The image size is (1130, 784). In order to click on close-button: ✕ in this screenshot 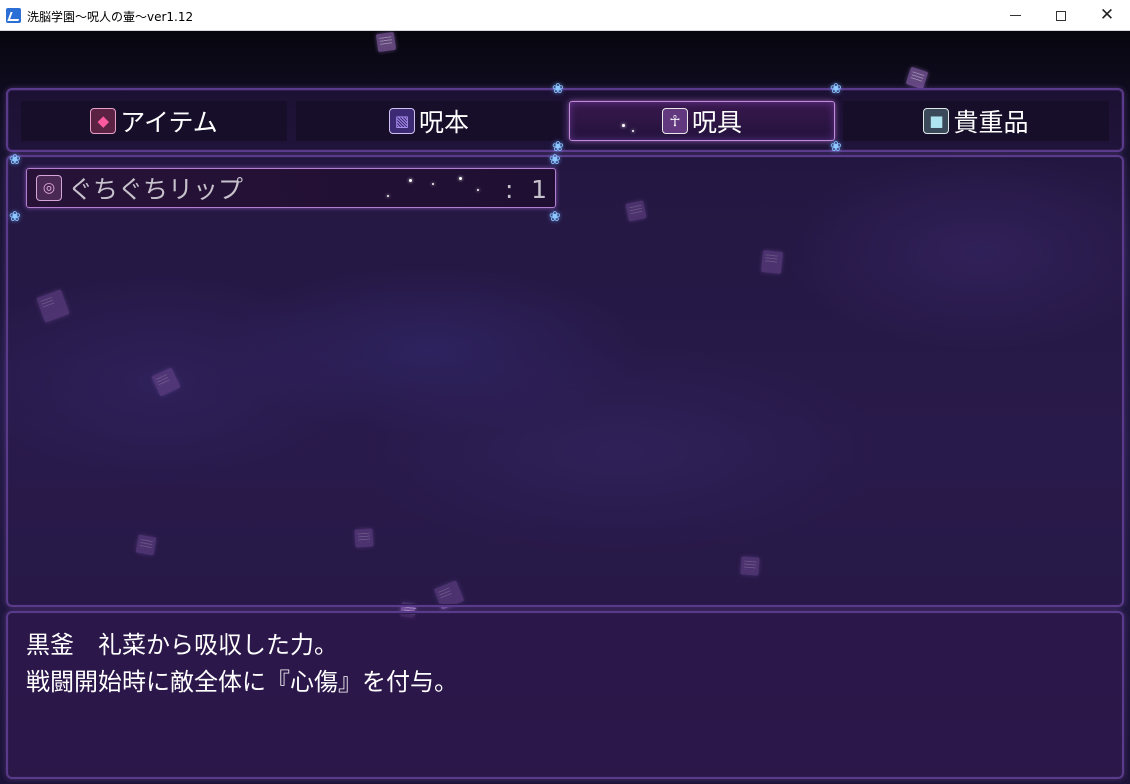, I will do `click(1107, 15)`.